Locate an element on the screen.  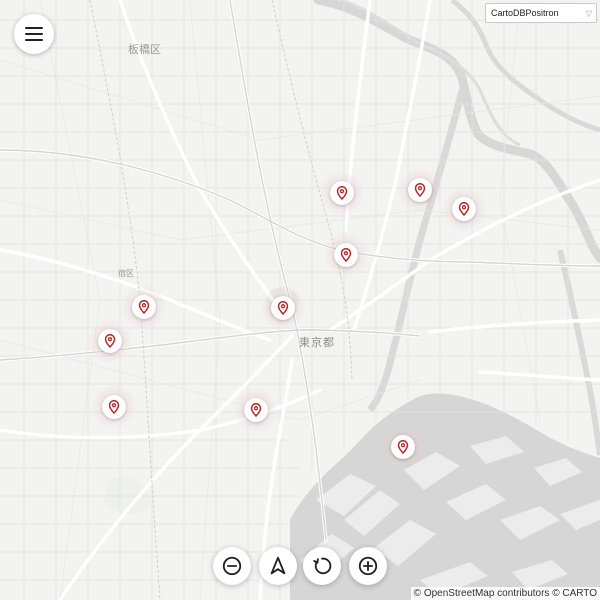
rotate-button is located at coordinates (322, 566).